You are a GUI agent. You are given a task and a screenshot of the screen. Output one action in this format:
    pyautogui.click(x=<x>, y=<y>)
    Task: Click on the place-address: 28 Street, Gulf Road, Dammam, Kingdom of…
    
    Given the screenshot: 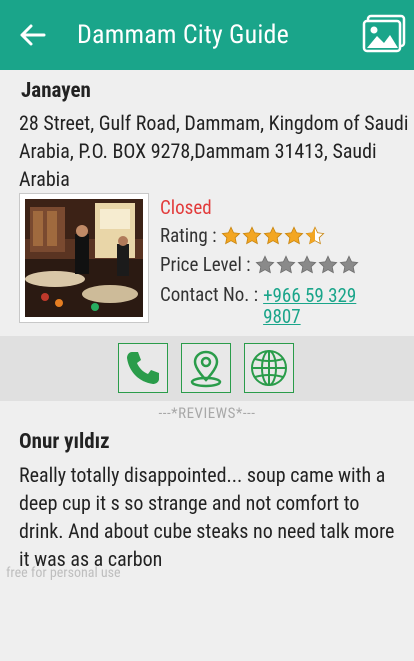 What is the action you would take?
    pyautogui.click(x=214, y=151)
    